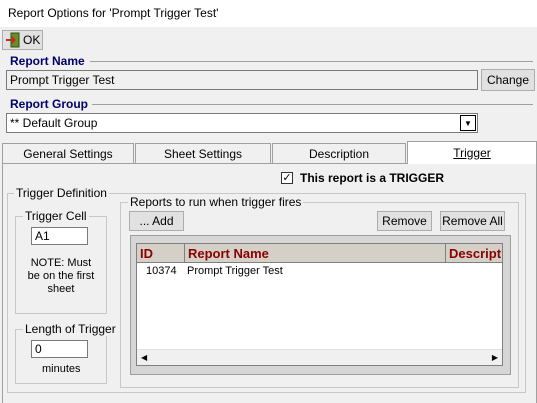 Image resolution: width=537 pixels, height=403 pixels. Describe the element at coordinates (404, 221) in the screenshot. I see `remove-button: Remove` at that location.